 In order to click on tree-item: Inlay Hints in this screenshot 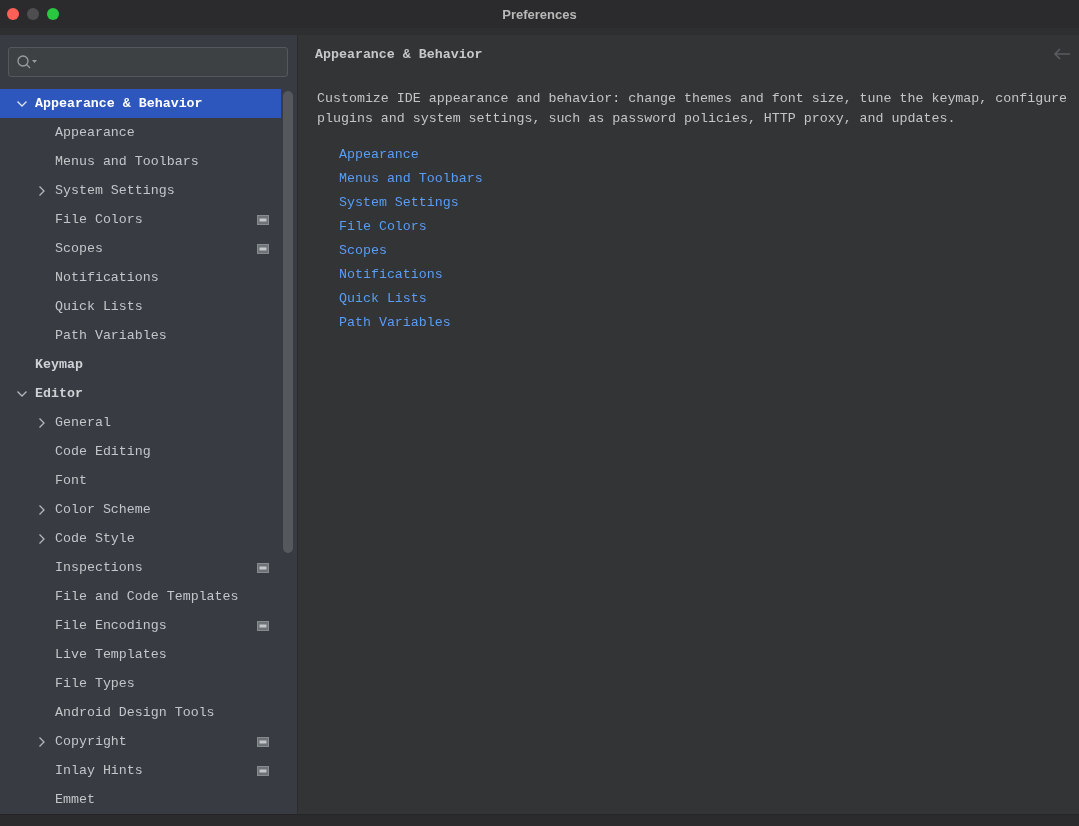, I will do `click(140, 770)`.